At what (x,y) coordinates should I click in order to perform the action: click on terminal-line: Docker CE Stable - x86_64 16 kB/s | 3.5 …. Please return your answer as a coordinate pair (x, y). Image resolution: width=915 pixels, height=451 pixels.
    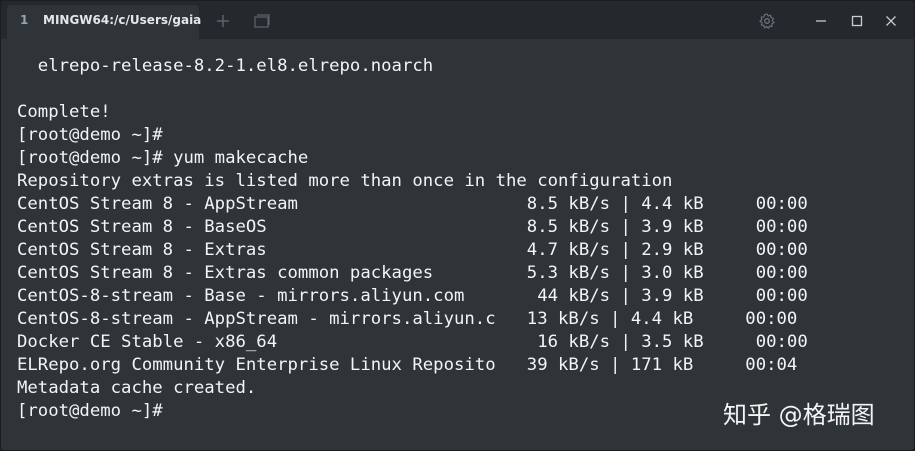
    Looking at the image, I should click on (412, 342).